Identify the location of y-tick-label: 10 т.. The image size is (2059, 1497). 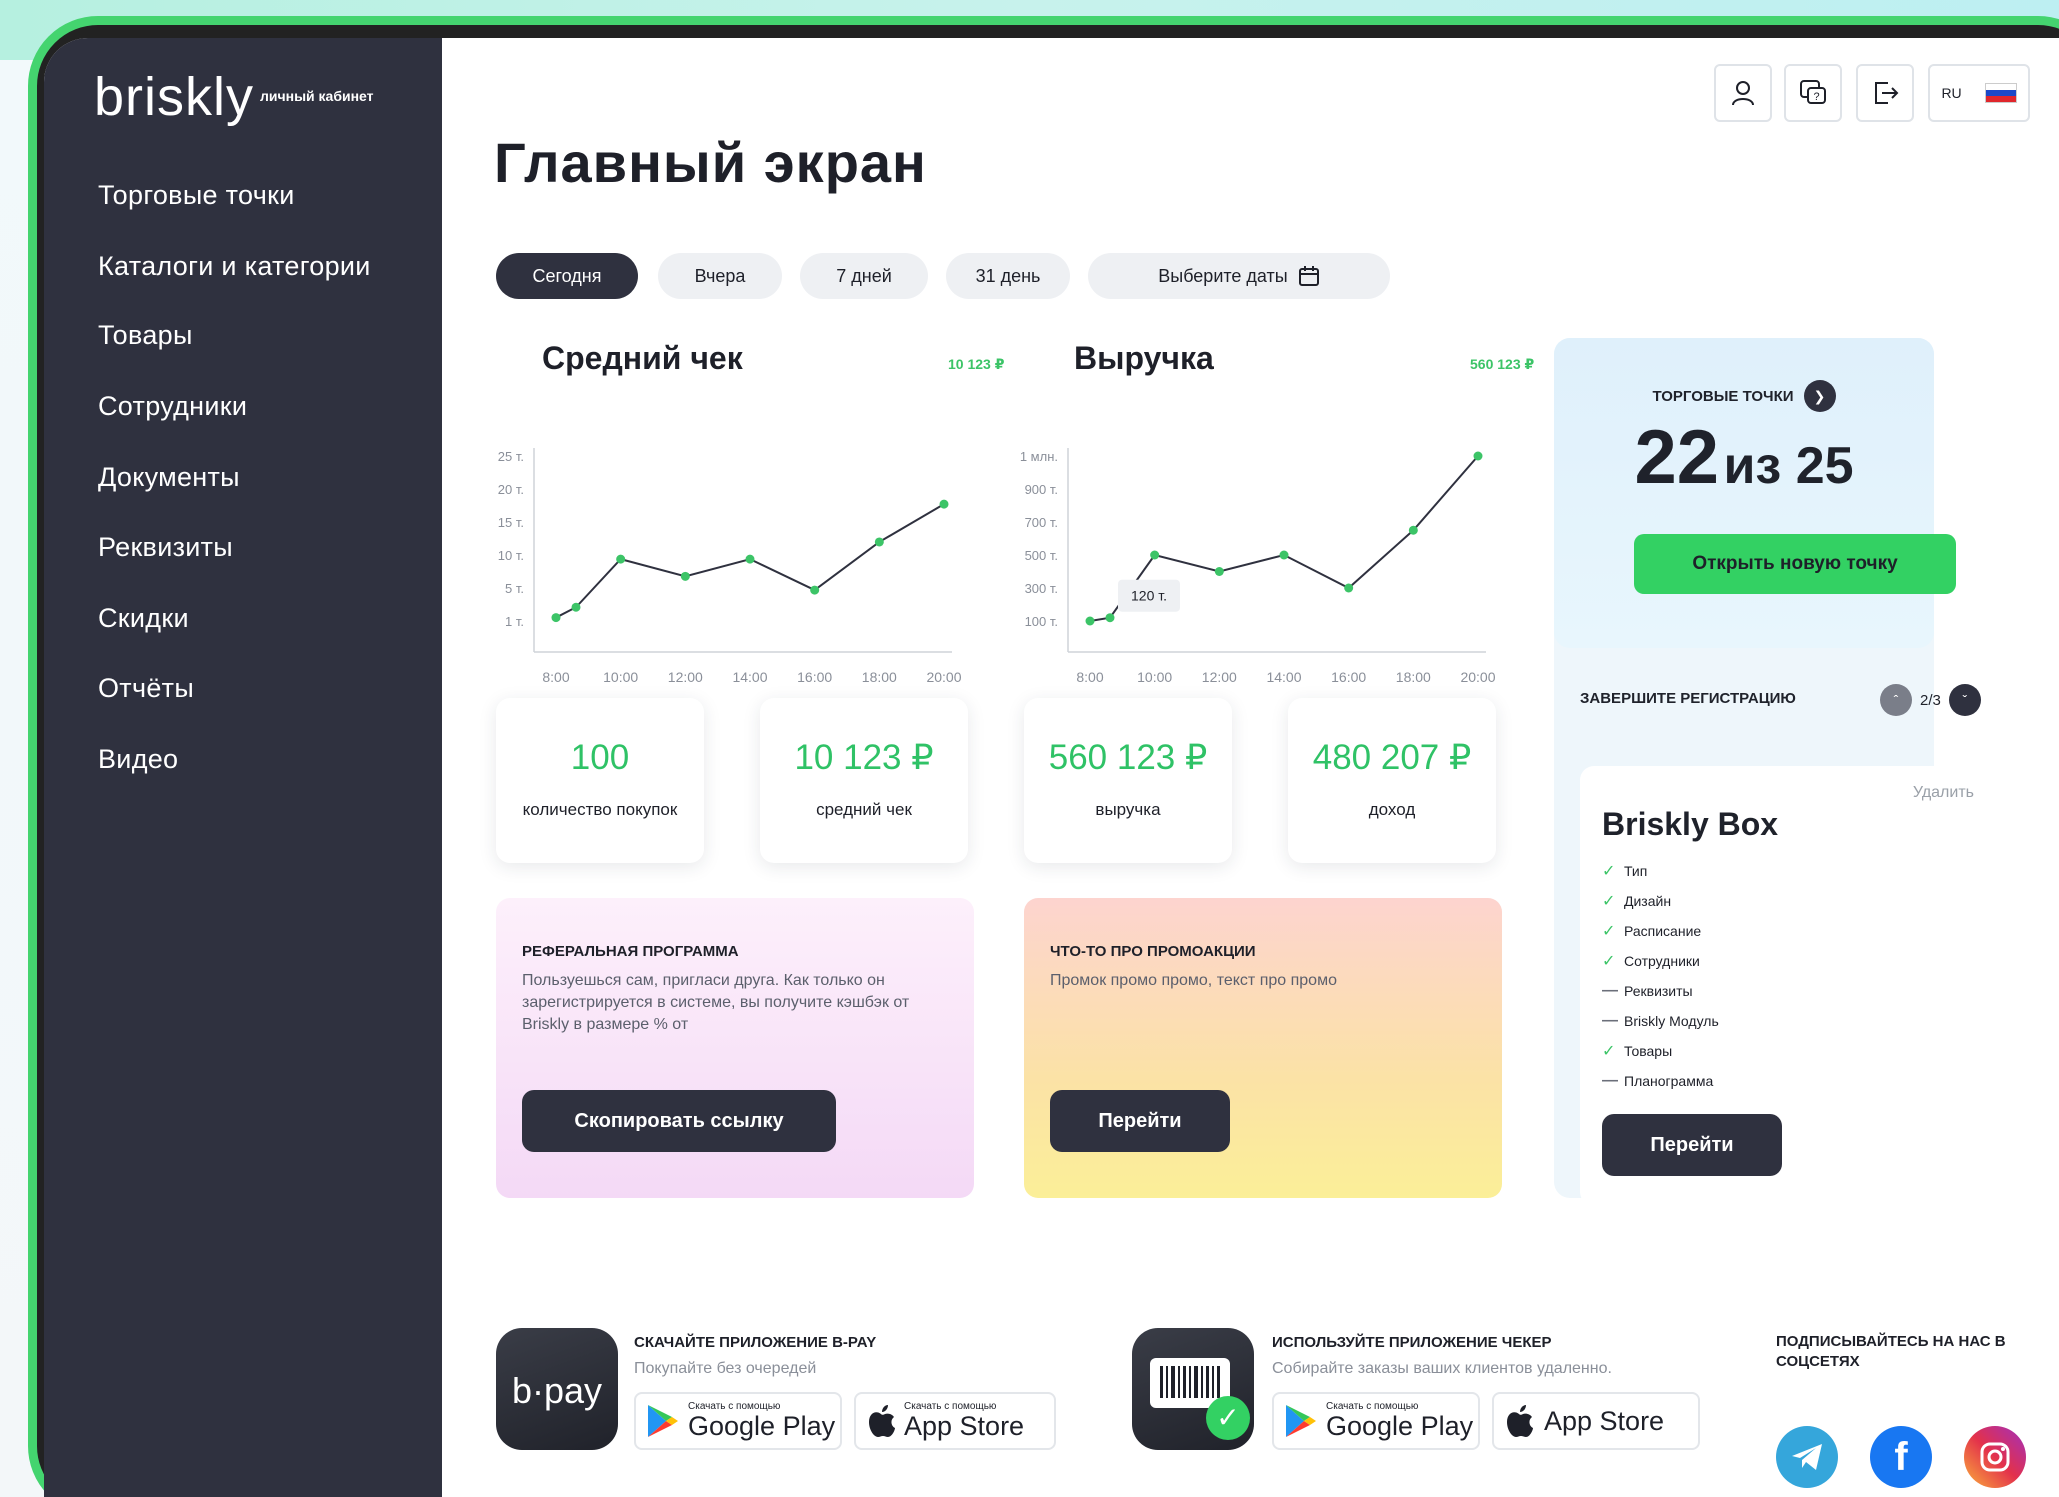
(511, 555).